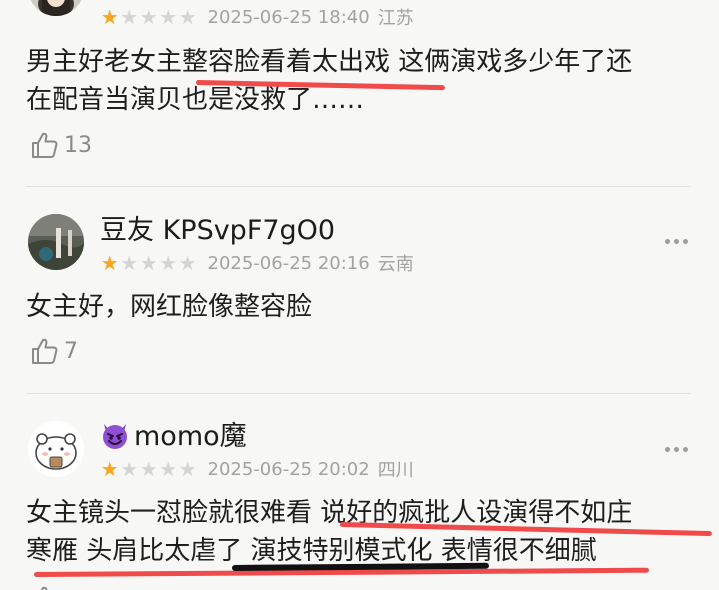 The height and width of the screenshot is (590, 719). I want to click on like-count: 13, so click(78, 145).